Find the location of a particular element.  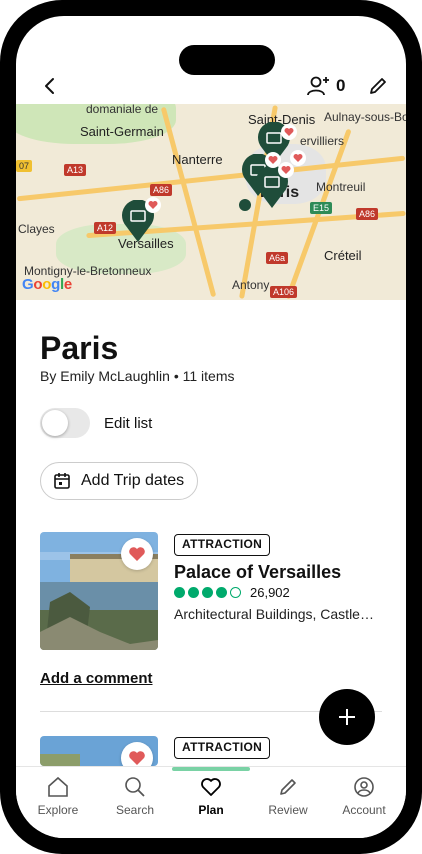

map-label: Montreuil is located at coordinates (341, 187).